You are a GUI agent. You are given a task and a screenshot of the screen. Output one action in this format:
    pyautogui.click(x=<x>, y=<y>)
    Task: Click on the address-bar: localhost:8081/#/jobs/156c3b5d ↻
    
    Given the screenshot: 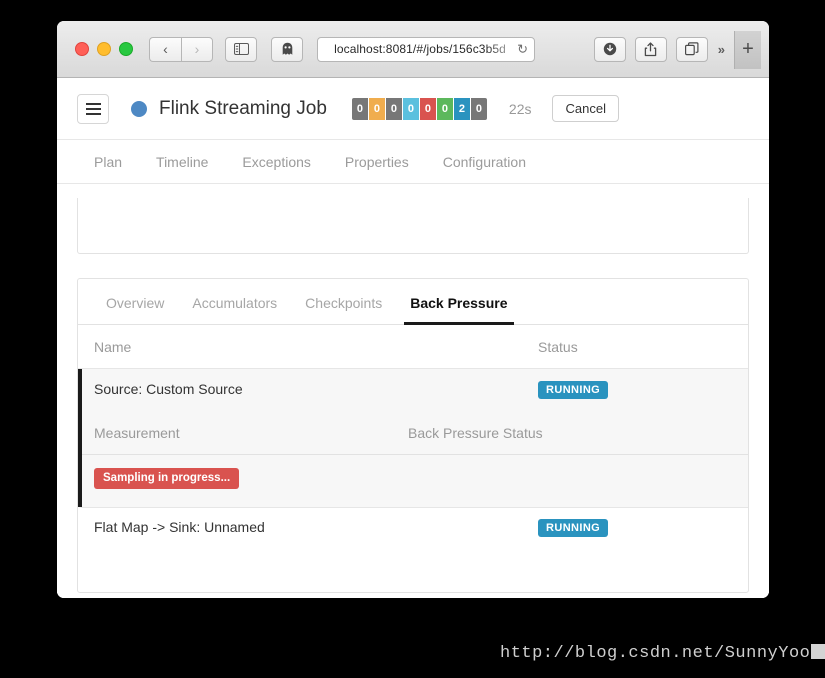 What is the action you would take?
    pyautogui.click(x=426, y=49)
    